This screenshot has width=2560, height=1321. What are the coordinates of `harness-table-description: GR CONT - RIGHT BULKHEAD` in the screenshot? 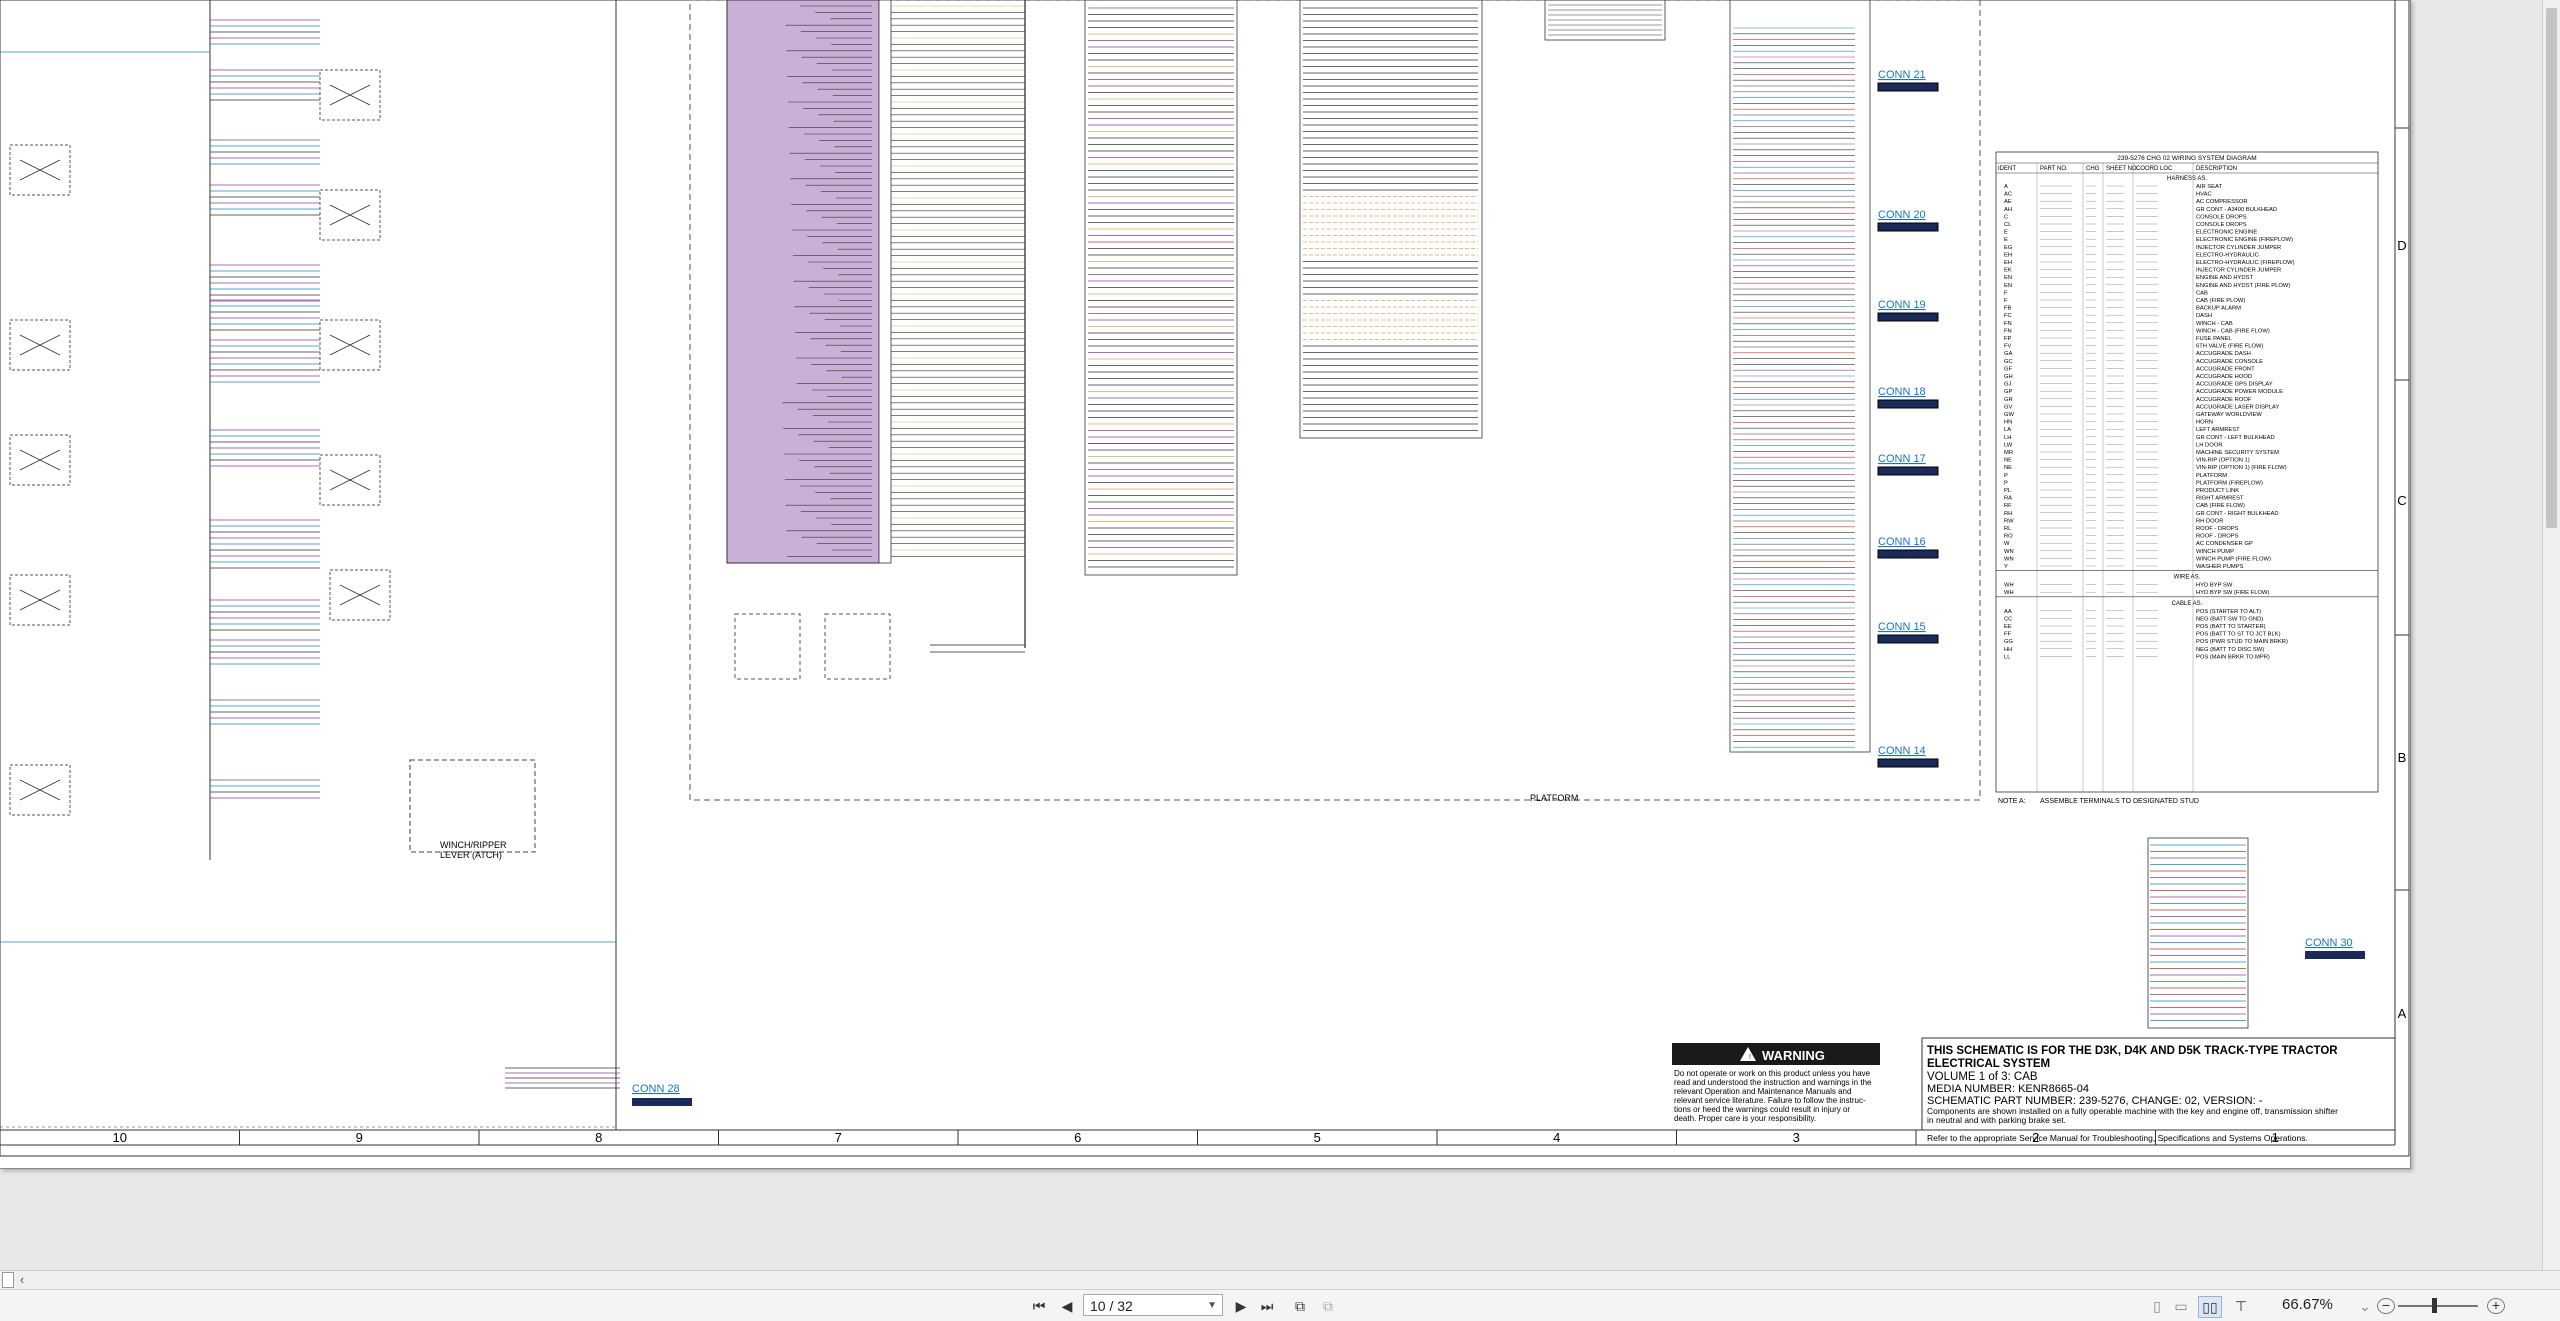 It's located at (2237, 514).